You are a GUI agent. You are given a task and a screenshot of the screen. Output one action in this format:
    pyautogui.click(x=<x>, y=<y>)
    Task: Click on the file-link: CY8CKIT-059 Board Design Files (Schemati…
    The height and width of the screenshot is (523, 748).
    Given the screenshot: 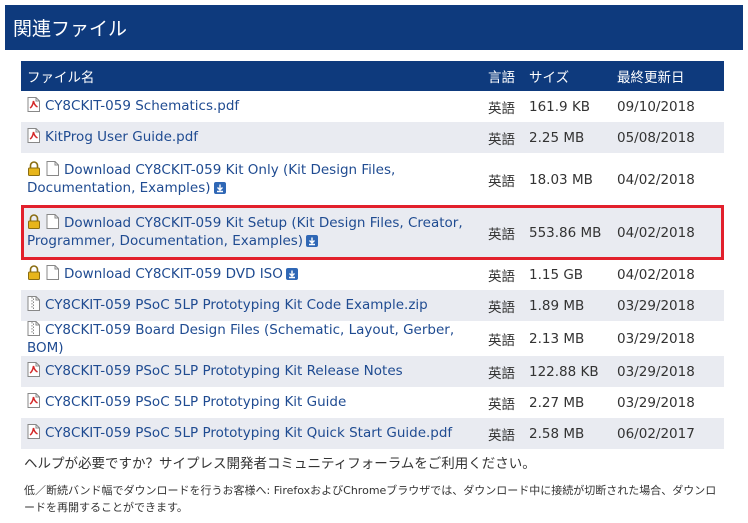 What is the action you would take?
    pyautogui.click(x=240, y=339)
    